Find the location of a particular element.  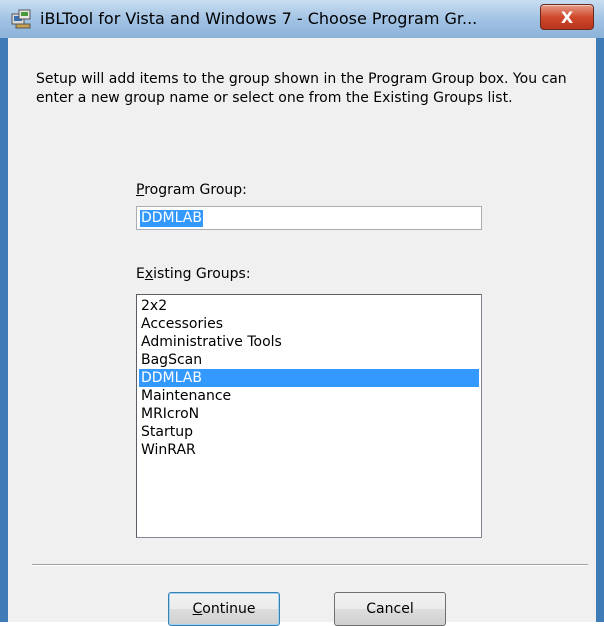

list-item: Maintenance is located at coordinates (309, 396).